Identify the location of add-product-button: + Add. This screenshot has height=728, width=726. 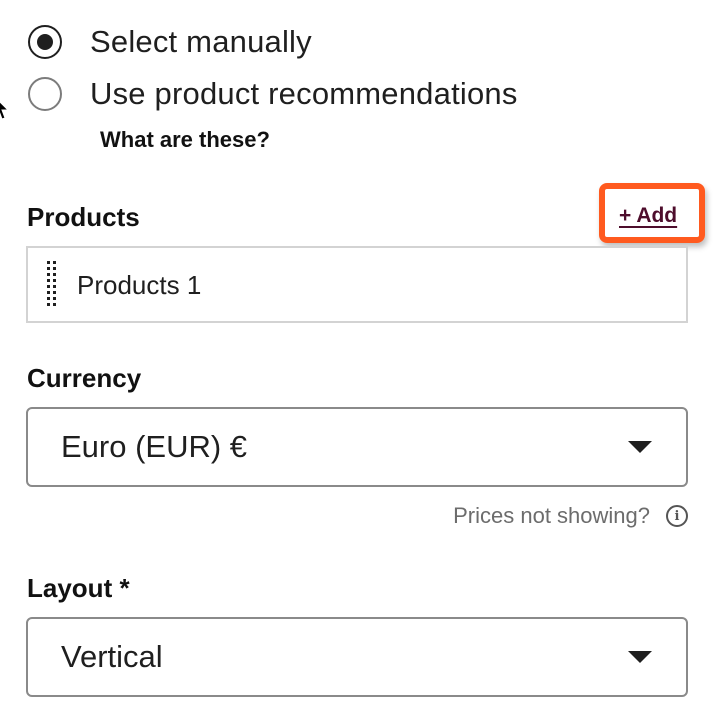
(648, 216).